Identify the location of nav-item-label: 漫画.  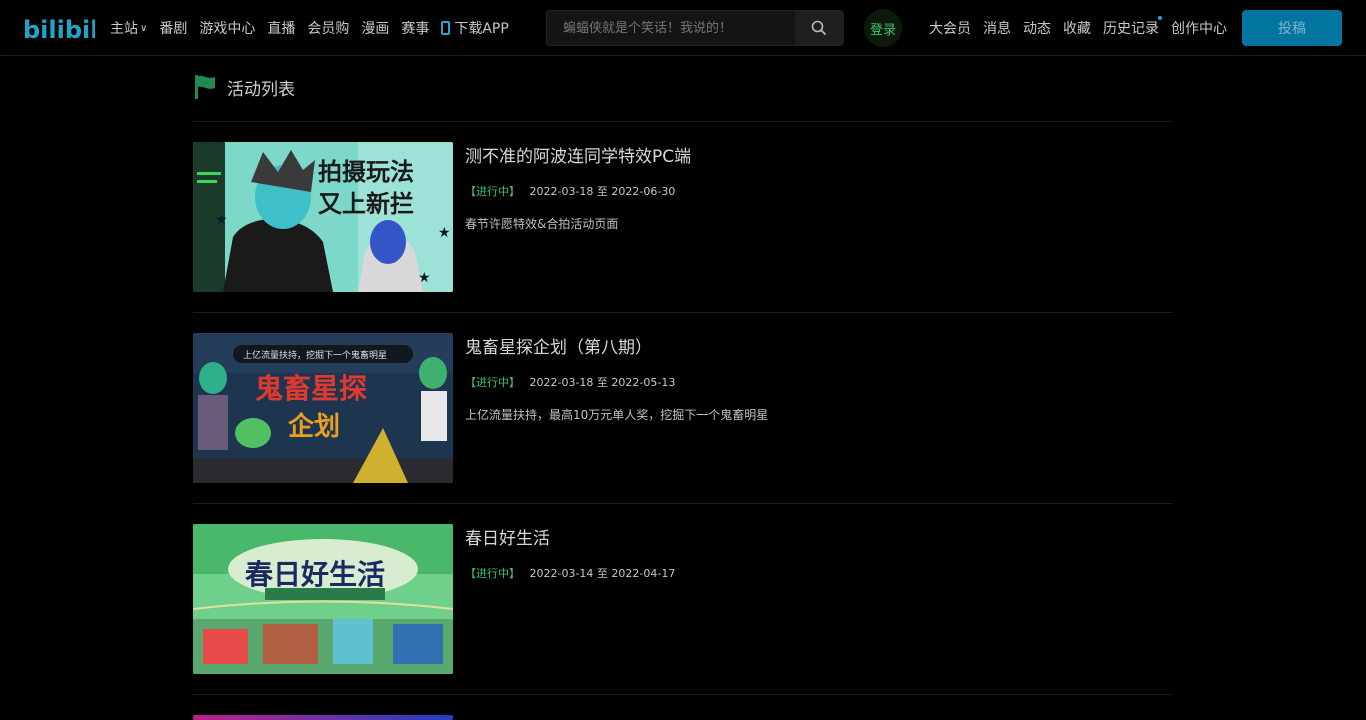
(375, 29).